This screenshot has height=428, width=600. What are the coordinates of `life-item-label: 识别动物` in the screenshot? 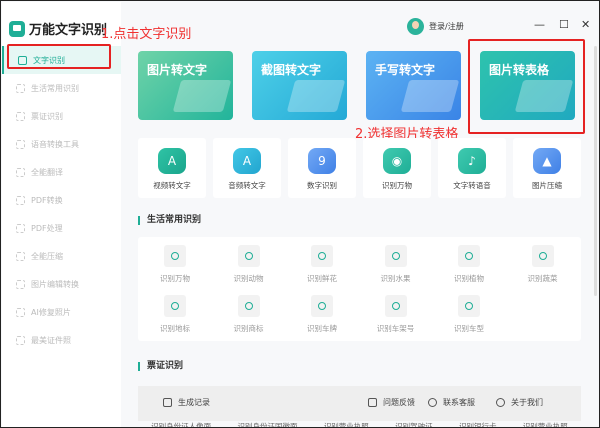 It's located at (248, 278).